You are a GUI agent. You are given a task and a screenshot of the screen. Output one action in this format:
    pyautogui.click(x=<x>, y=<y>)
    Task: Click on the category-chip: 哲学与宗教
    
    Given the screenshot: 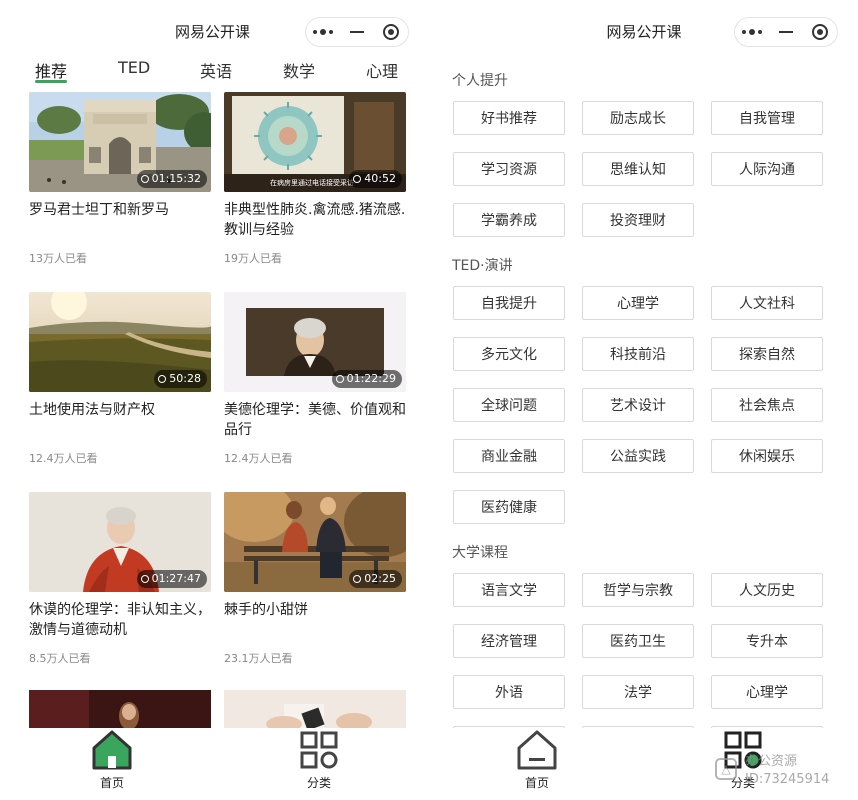 What is the action you would take?
    pyautogui.click(x=638, y=590)
    